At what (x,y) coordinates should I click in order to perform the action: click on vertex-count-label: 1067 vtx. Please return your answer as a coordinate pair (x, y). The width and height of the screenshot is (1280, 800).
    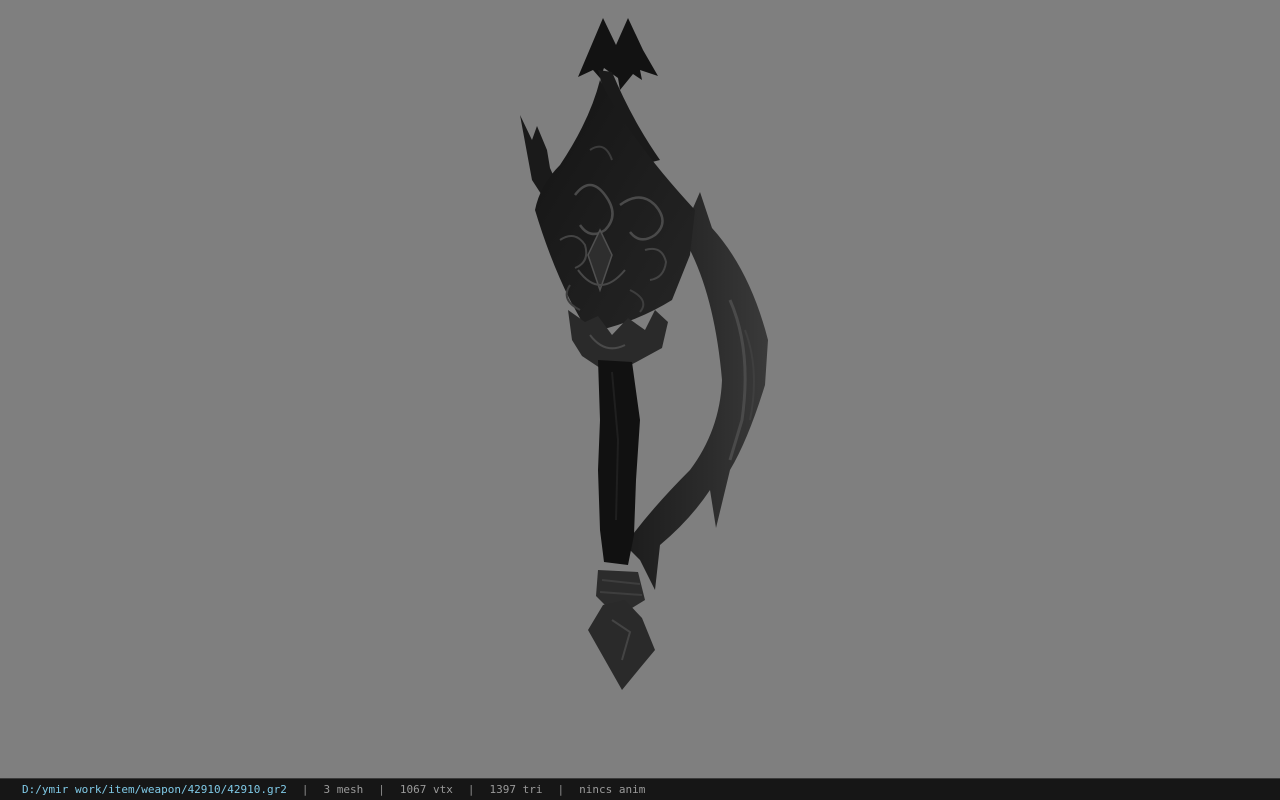
    Looking at the image, I should click on (426, 789).